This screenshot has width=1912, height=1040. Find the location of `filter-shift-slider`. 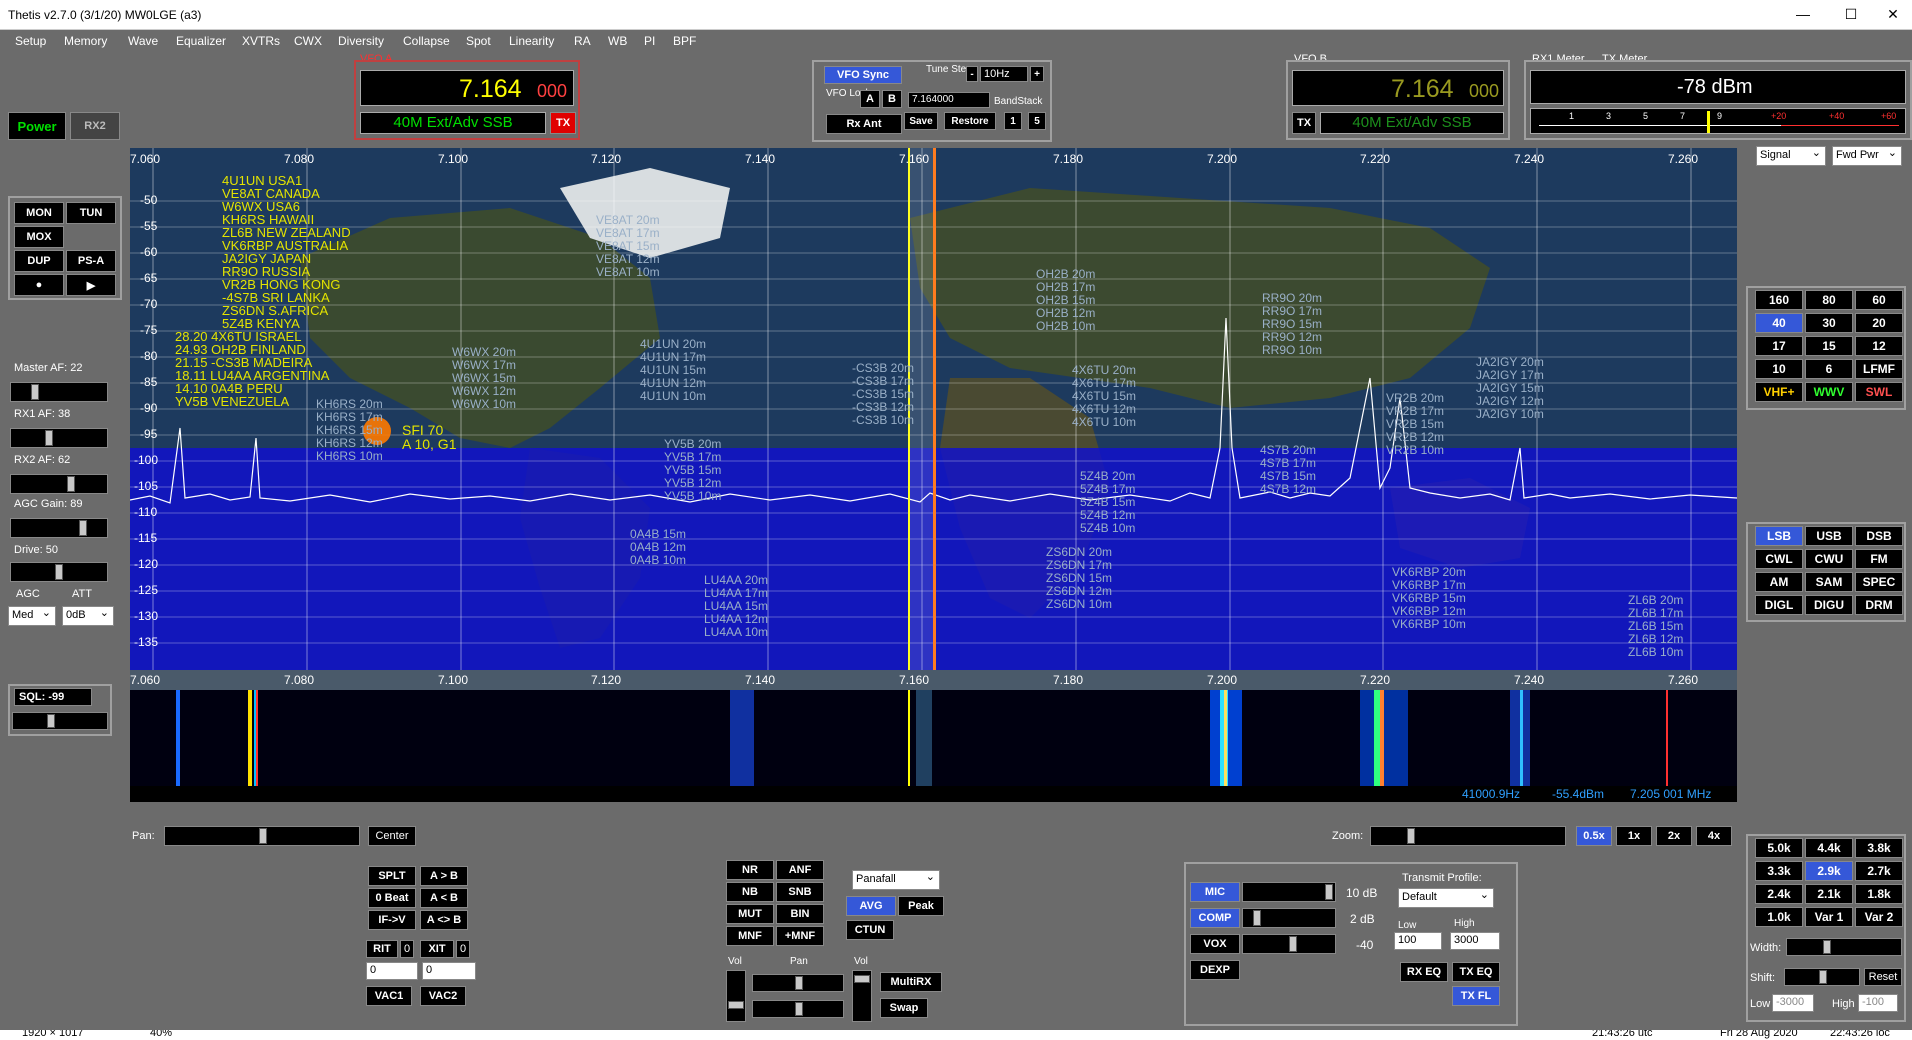

filter-shift-slider is located at coordinates (1822, 977).